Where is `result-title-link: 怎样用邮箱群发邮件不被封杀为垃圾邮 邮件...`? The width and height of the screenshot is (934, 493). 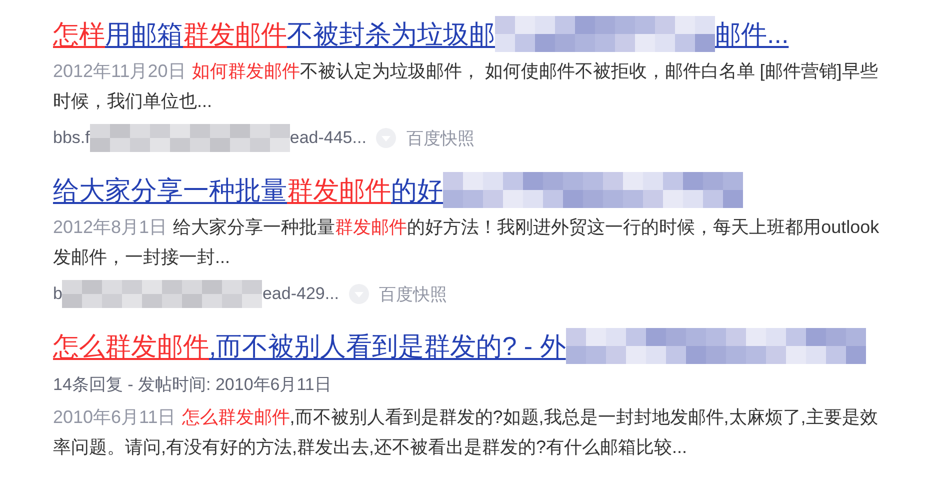 result-title-link: 怎样用邮箱群发邮件不被封杀为垃圾邮 邮件... is located at coordinates (470, 34).